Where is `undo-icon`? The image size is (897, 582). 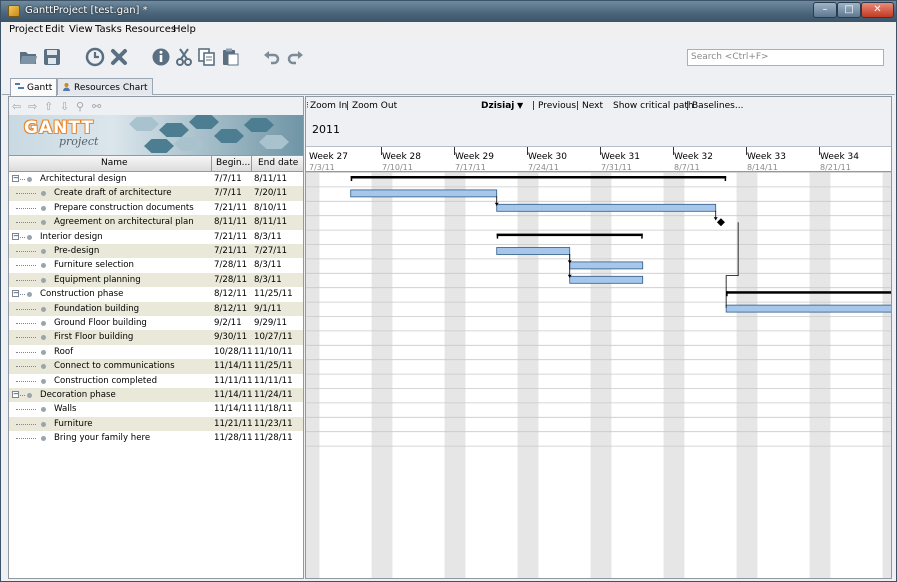 undo-icon is located at coordinates (272, 57).